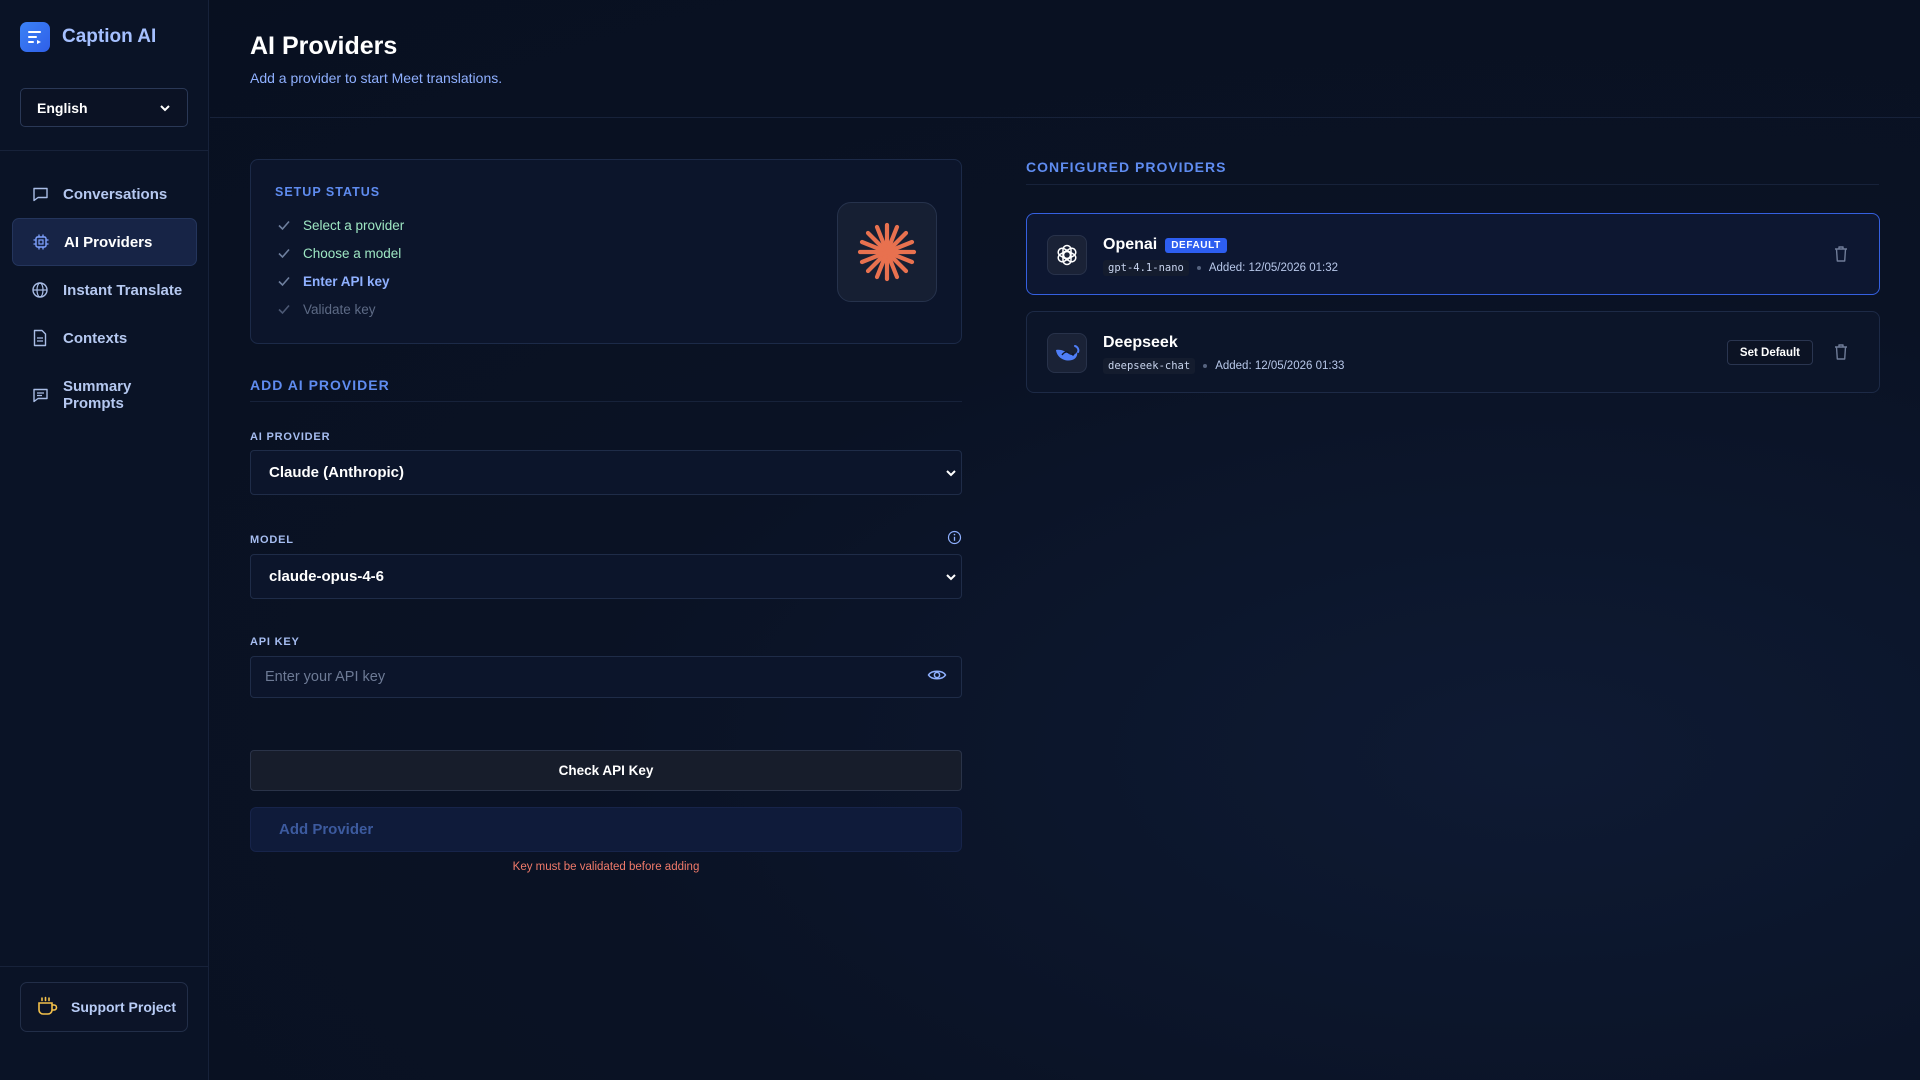  What do you see at coordinates (62, 107) in the screenshot?
I see `language-value: English` at bounding box center [62, 107].